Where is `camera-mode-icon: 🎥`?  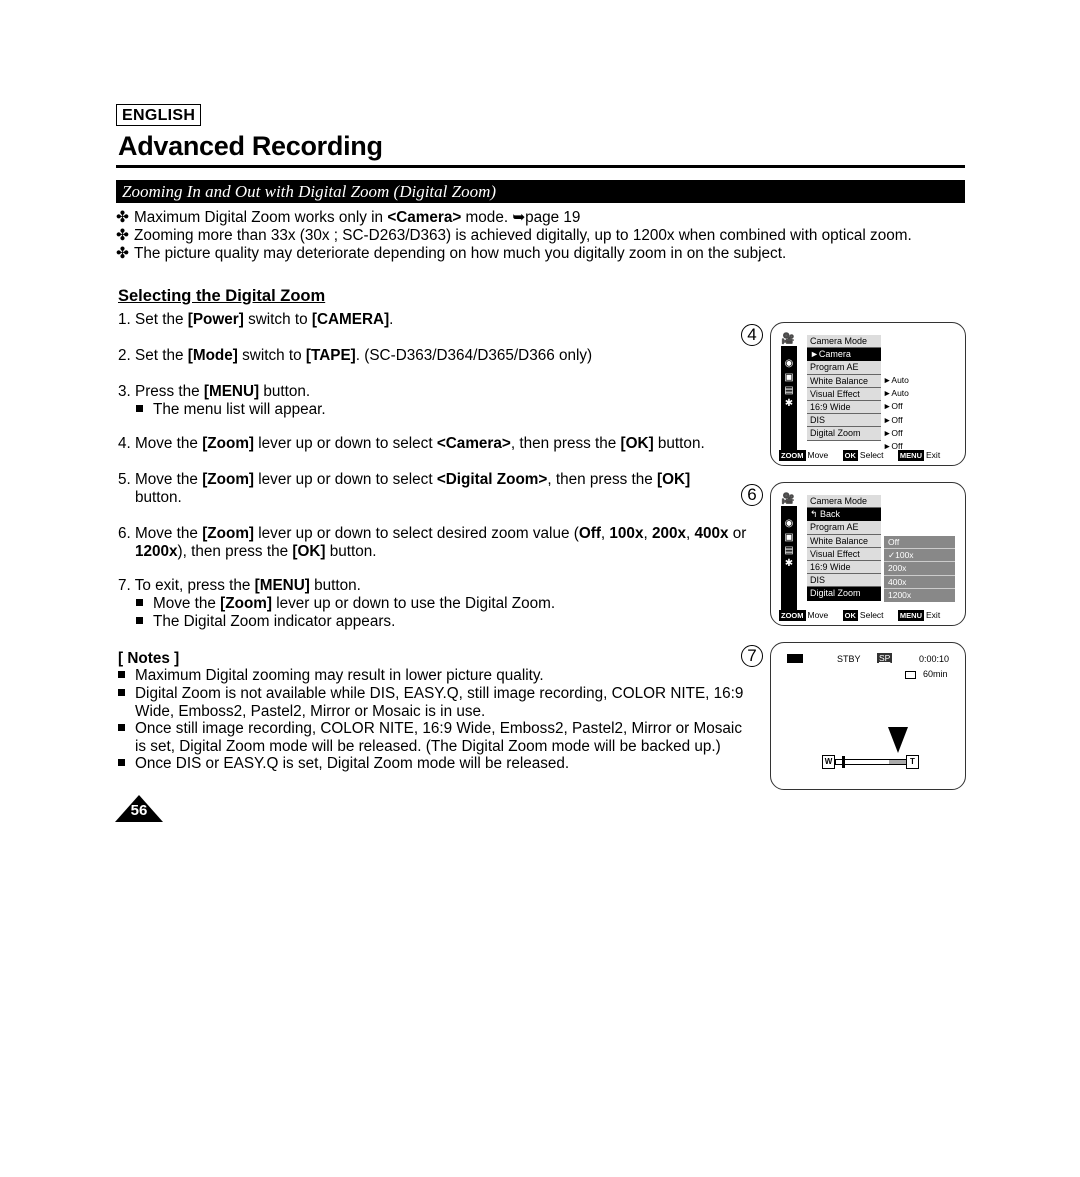
camera-mode-icon: 🎥 is located at coordinates (788, 339).